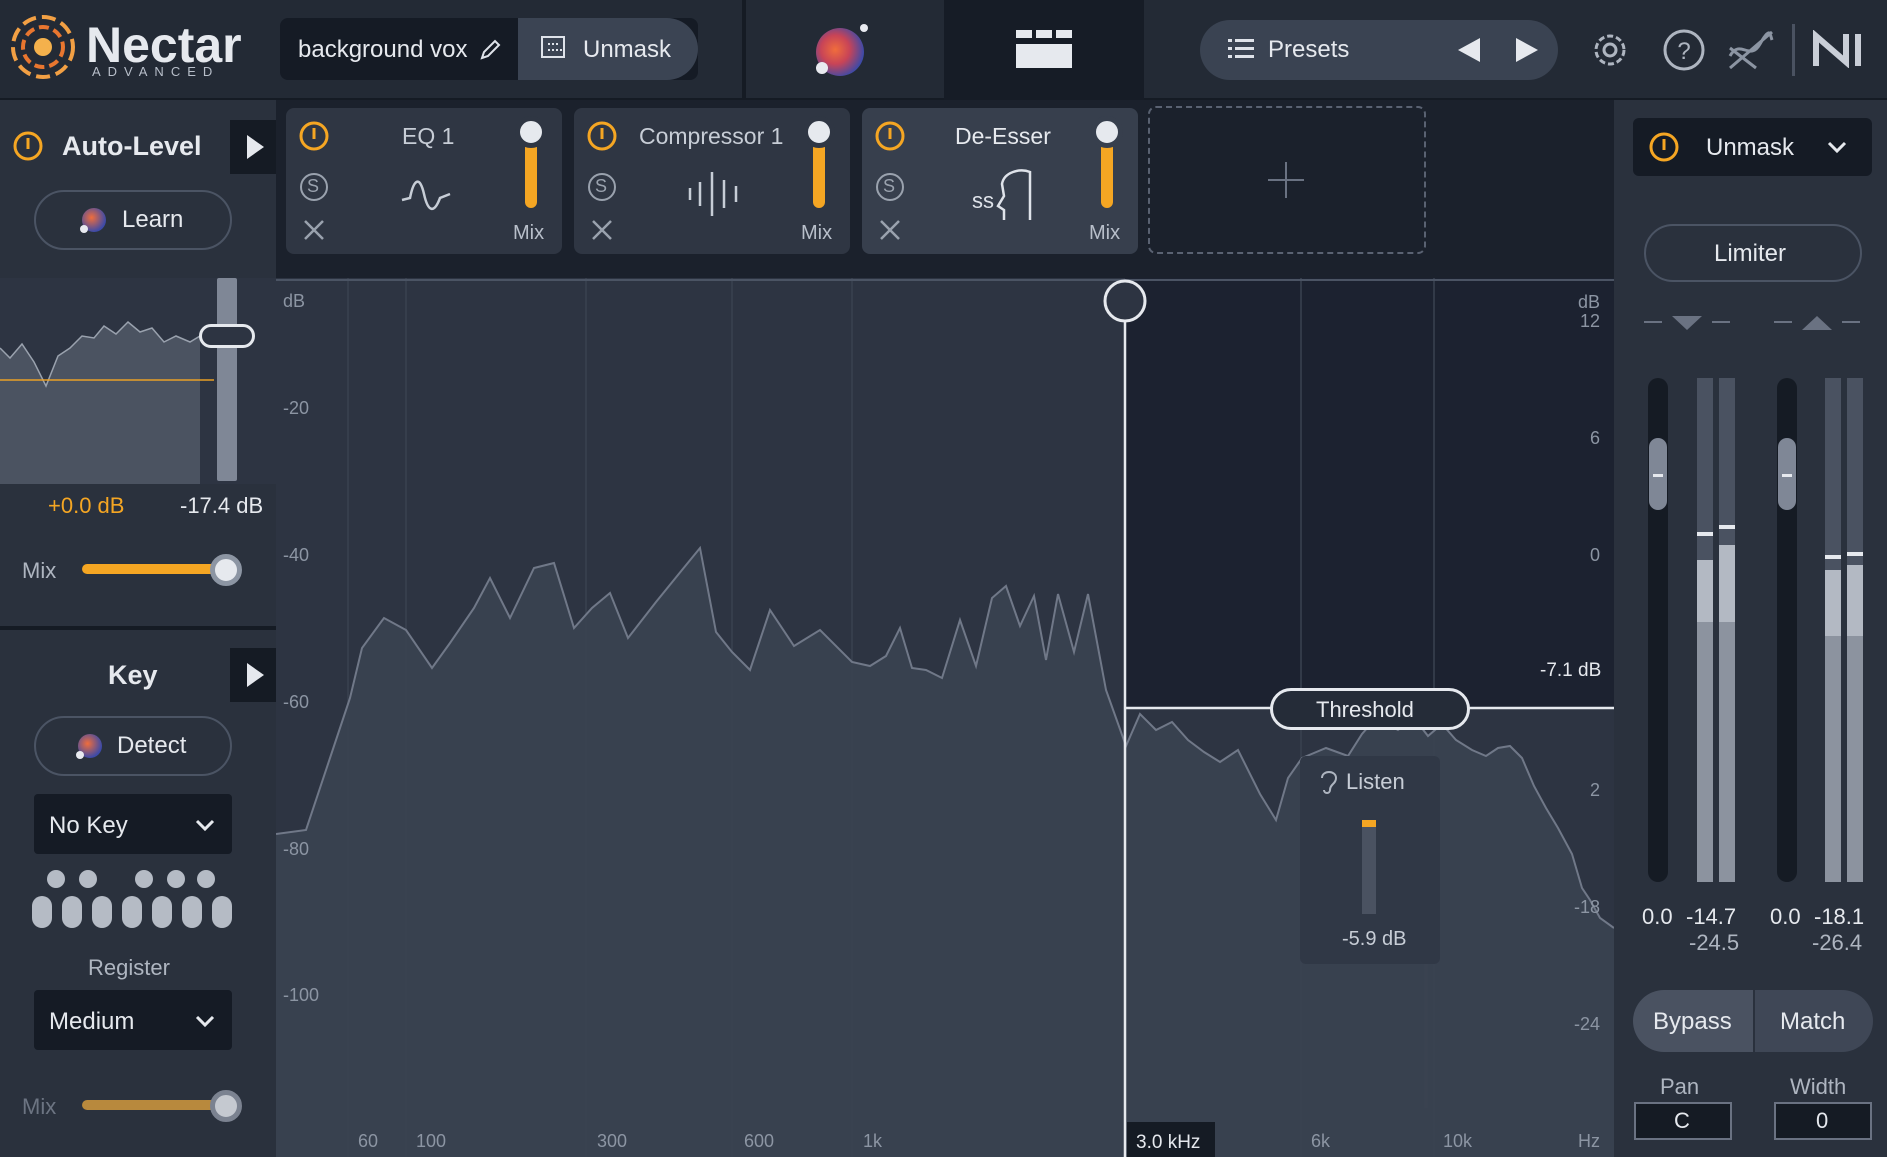 Image resolution: width=1887 pixels, height=1157 pixels. What do you see at coordinates (92, 1021) in the screenshot?
I see `register-dropdown-value: Medium` at bounding box center [92, 1021].